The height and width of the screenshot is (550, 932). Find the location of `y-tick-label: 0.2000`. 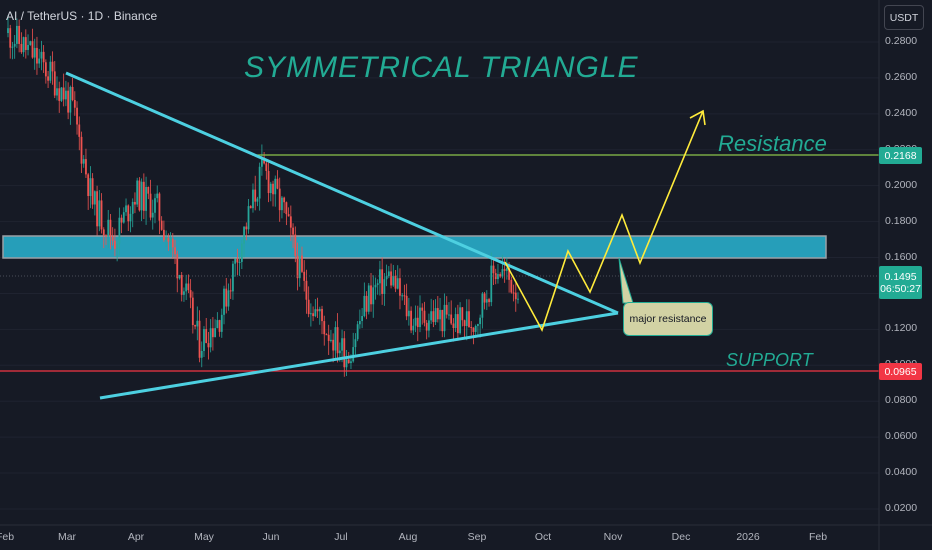

y-tick-label: 0.2000 is located at coordinates (901, 184).